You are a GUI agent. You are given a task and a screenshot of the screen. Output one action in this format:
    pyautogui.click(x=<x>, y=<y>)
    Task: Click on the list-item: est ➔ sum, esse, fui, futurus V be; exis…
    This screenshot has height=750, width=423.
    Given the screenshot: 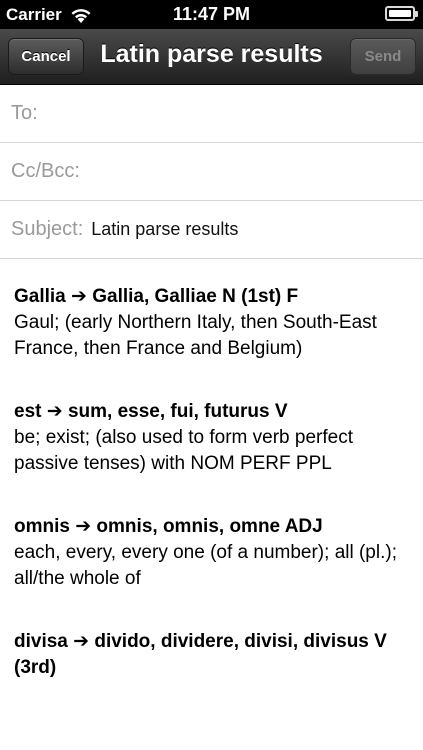 What is the action you would take?
    pyautogui.click(x=214, y=438)
    